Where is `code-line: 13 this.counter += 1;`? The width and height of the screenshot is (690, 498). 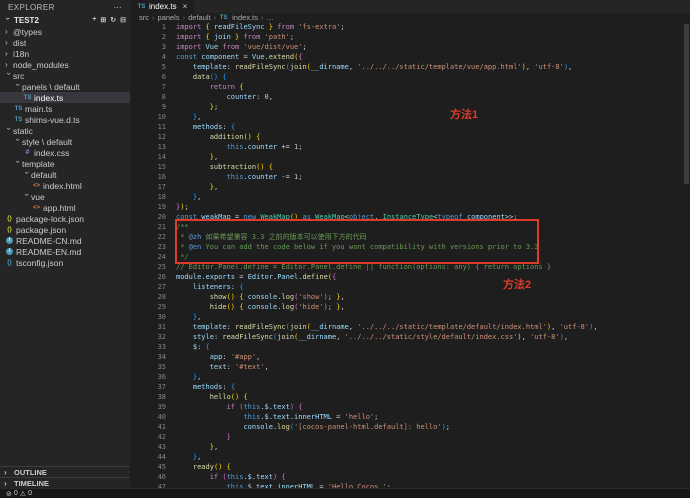 code-line: 13 this.counter += 1; is located at coordinates (406, 147).